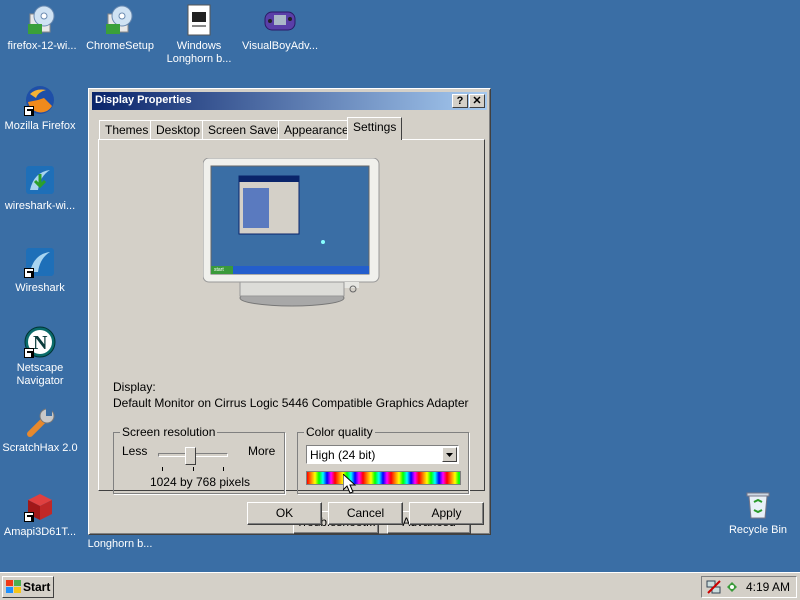  What do you see at coordinates (289, 101) in the screenshot?
I see `title-bar: Display Properties ? ✕` at bounding box center [289, 101].